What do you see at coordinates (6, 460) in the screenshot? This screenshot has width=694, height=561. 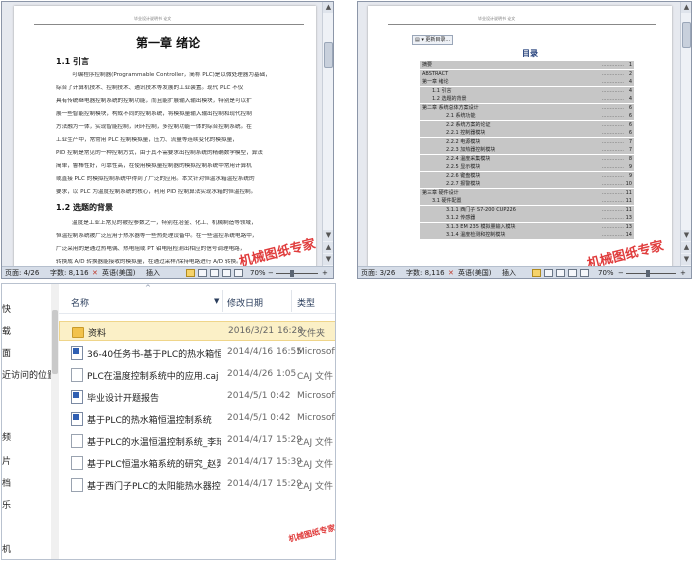 I see `nav-item-5: 片` at bounding box center [6, 460].